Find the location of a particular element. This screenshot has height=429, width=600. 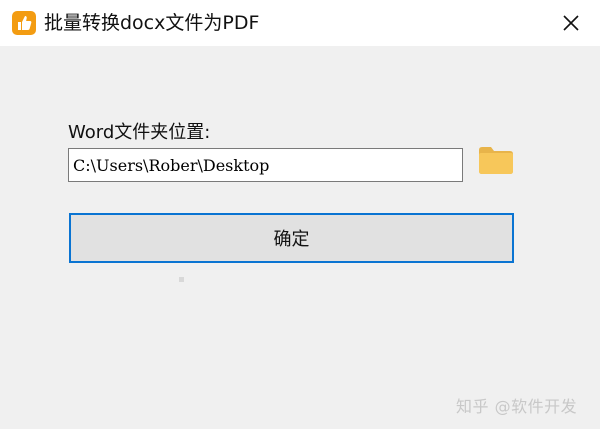

folder-location-label: Word文件夹位置: is located at coordinates (139, 132).